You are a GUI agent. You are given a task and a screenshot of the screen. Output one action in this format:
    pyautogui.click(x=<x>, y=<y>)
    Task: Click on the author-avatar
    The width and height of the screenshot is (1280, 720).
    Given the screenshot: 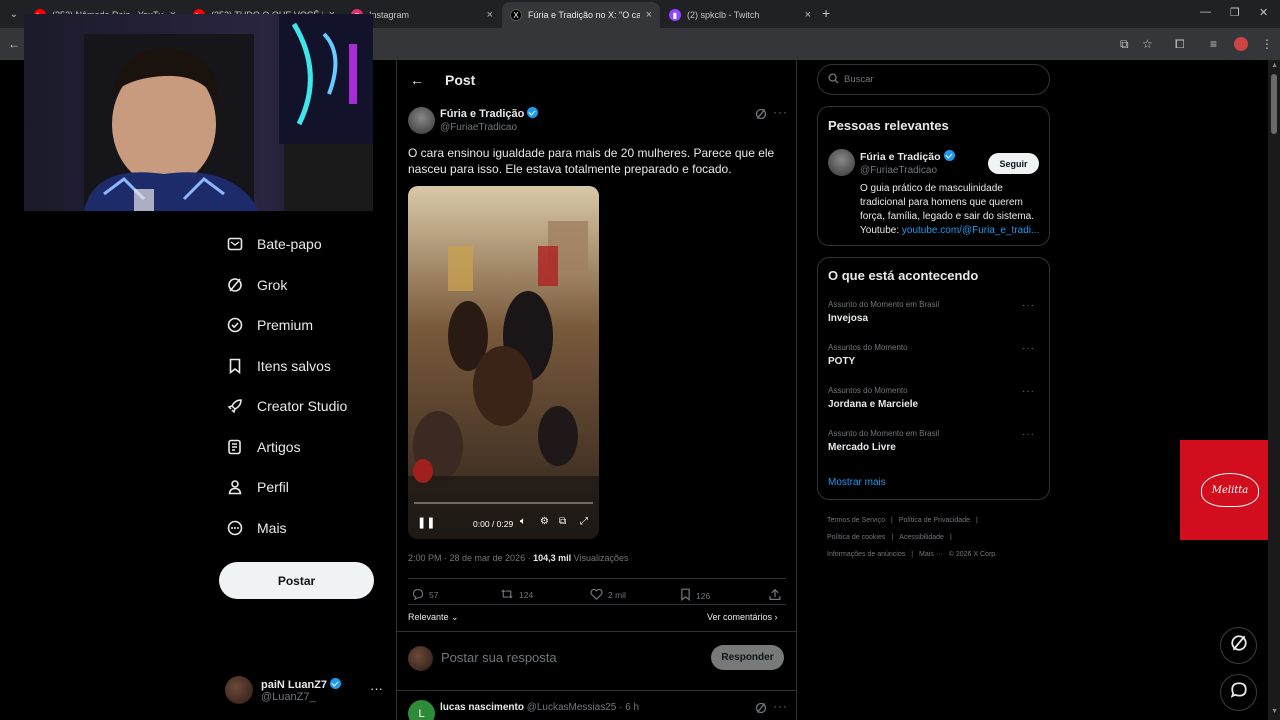 What is the action you would take?
    pyautogui.click(x=421, y=120)
    